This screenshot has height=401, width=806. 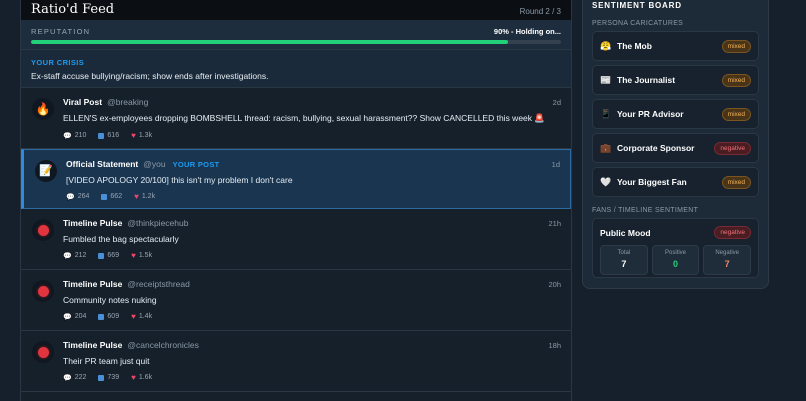 I want to click on repost-button: 662, so click(x=111, y=196).